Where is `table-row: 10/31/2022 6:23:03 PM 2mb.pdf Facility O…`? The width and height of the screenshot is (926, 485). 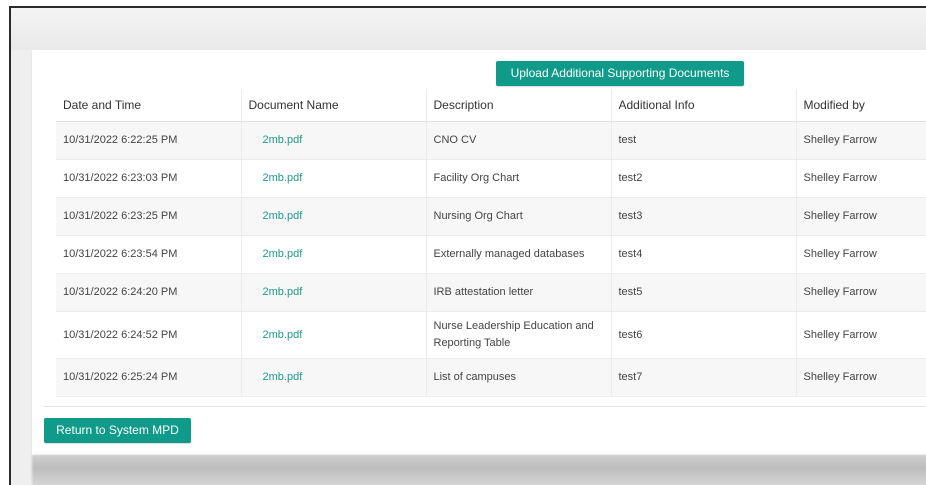 table-row: 10/31/2022 6:23:03 PM 2mb.pdf Facility O… is located at coordinates (491, 178).